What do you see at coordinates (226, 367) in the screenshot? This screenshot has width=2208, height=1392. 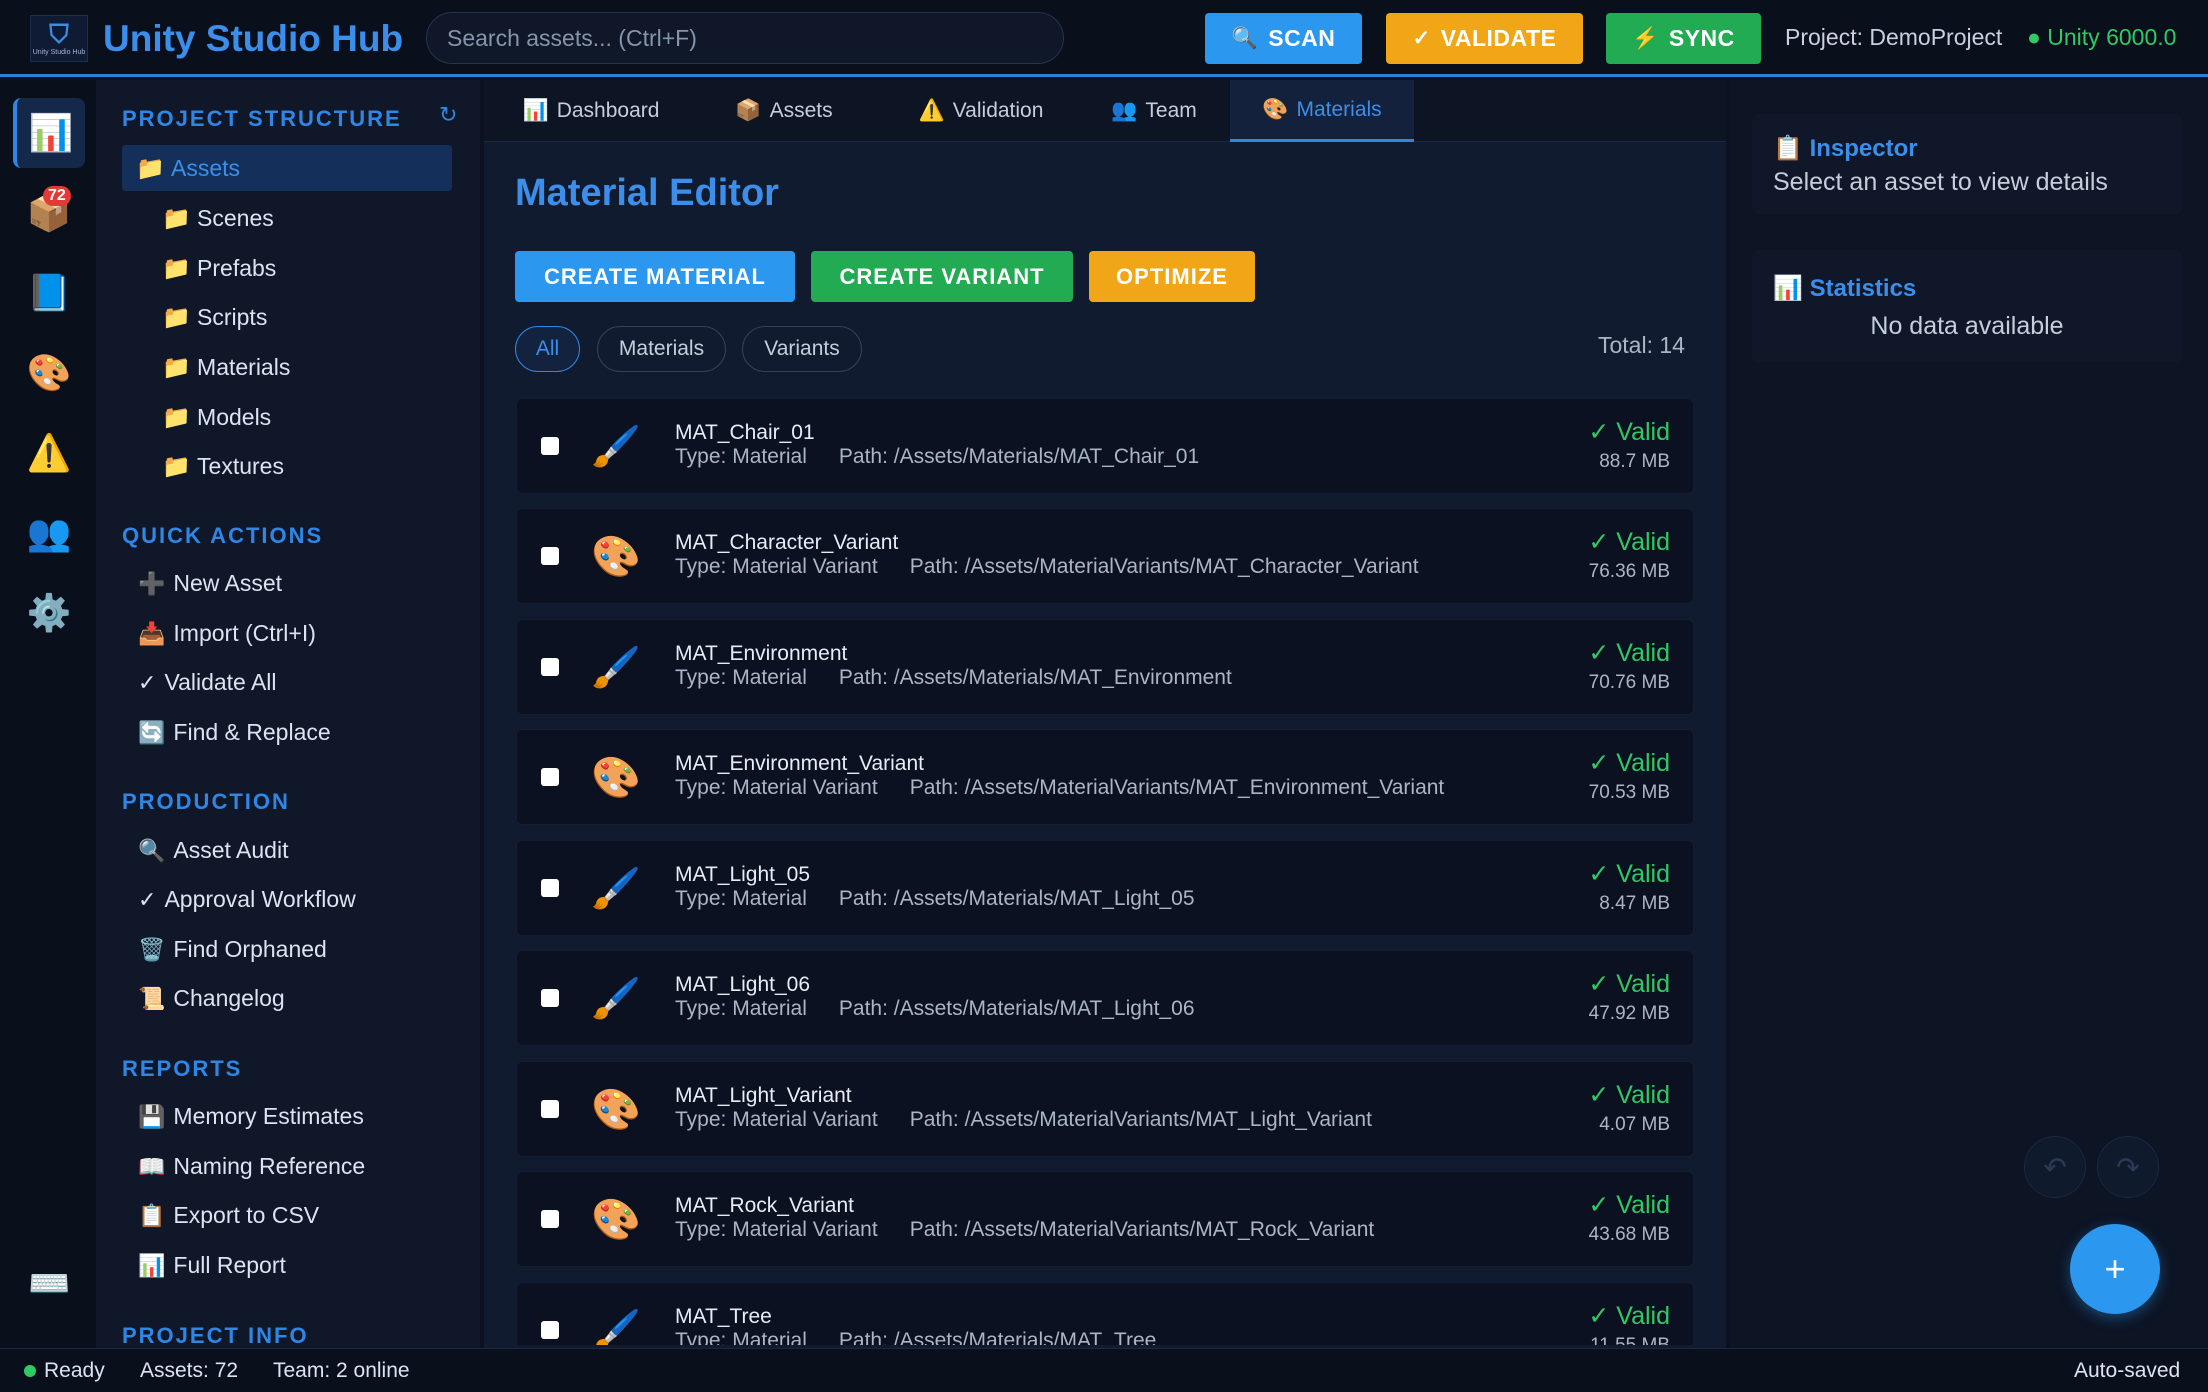 I see `tree-item-materials: 📁 Materials` at bounding box center [226, 367].